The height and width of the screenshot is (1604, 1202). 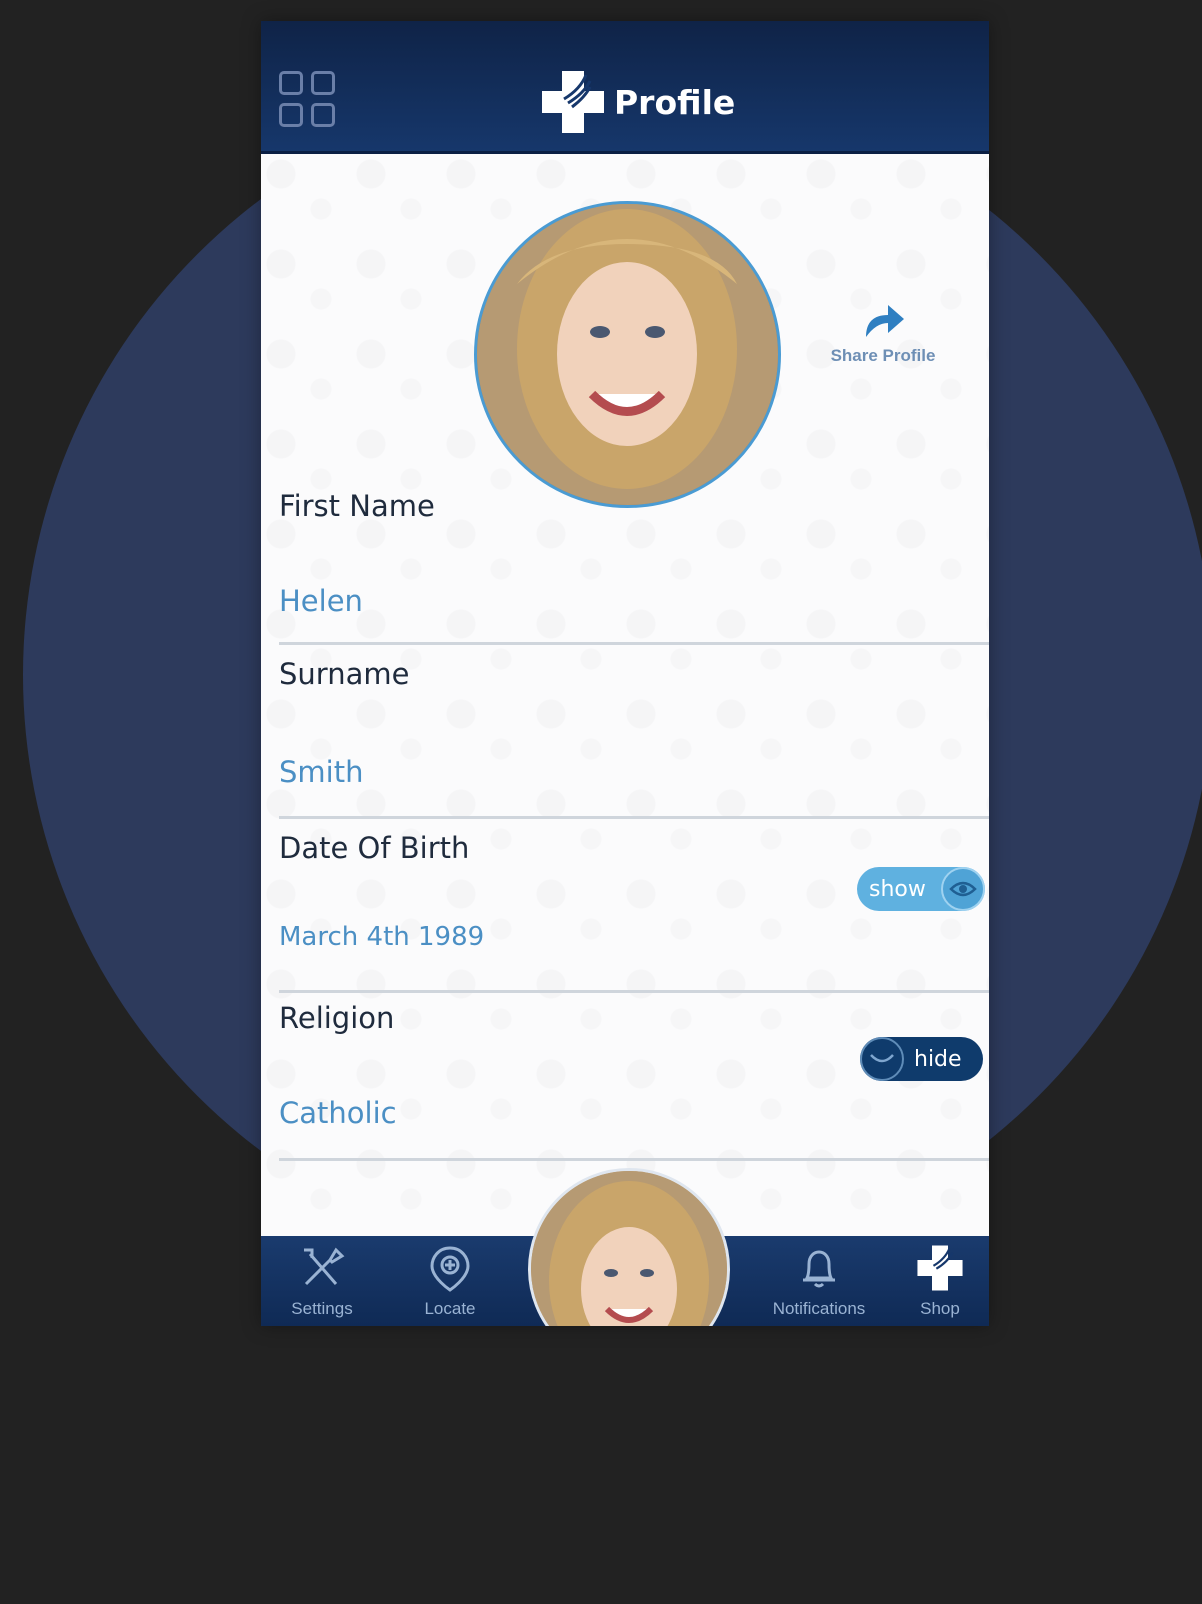 I want to click on first-name-field: Helen, so click(x=321, y=601).